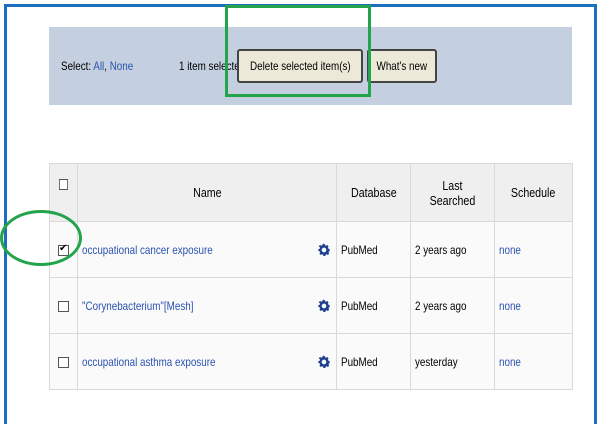 The height and width of the screenshot is (424, 600). What do you see at coordinates (147, 250) in the screenshot?
I see `search-name-link: occupational cancer exposure` at bounding box center [147, 250].